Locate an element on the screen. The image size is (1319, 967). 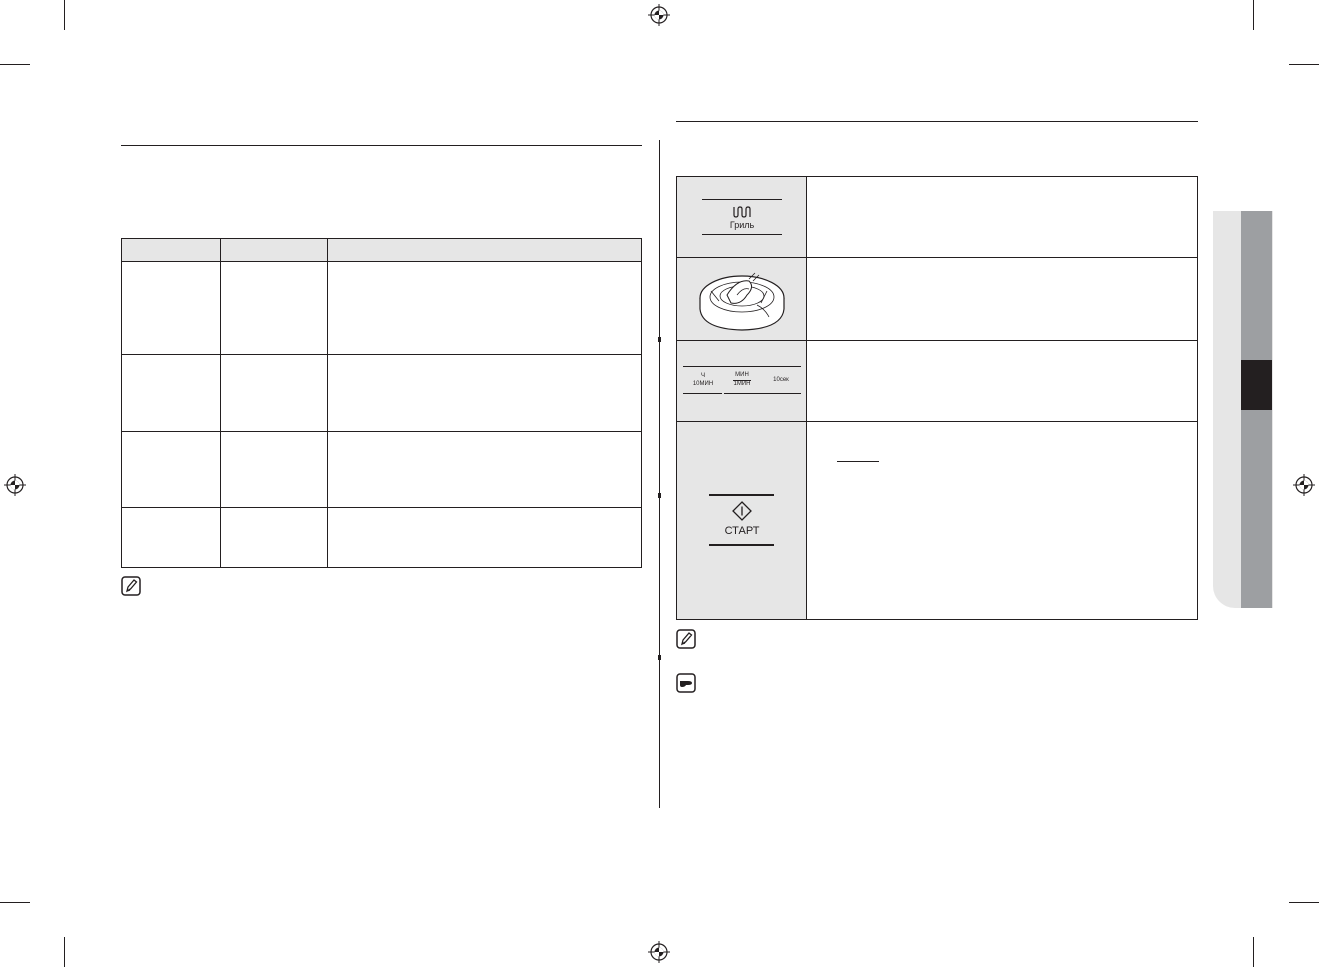
time-keys-top-line is located at coordinates (742, 366).